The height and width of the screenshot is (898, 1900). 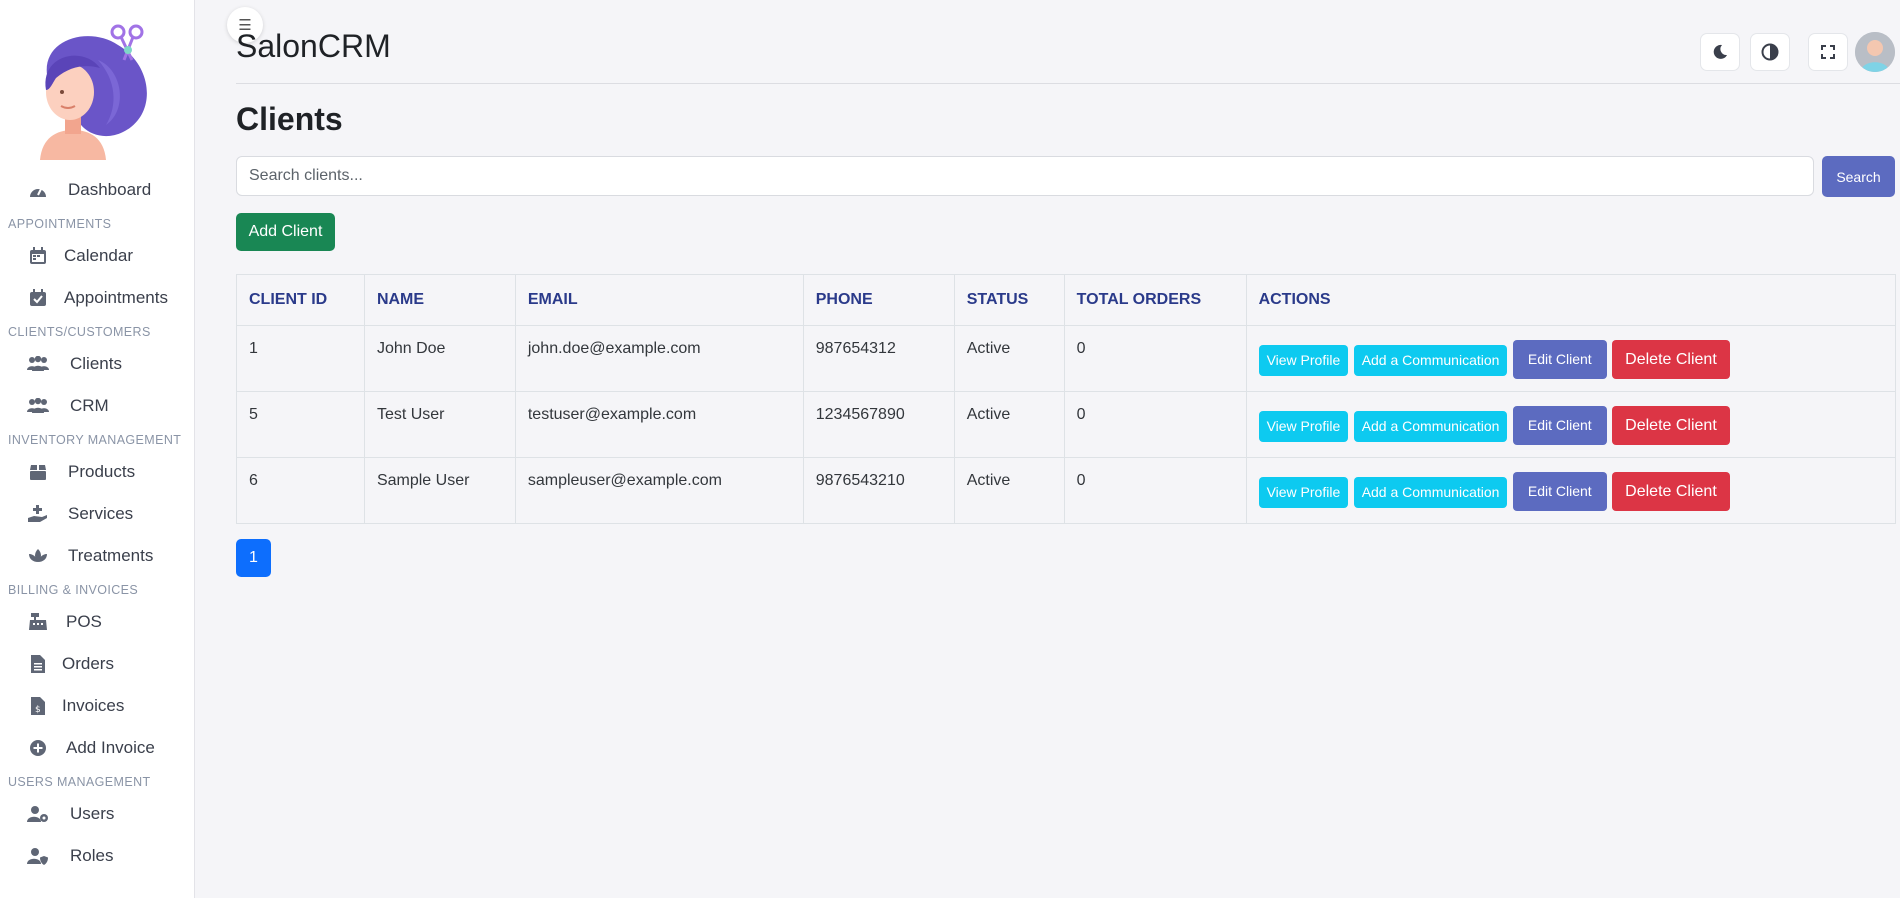 I want to click on add-client-button: Add Client, so click(x=285, y=232).